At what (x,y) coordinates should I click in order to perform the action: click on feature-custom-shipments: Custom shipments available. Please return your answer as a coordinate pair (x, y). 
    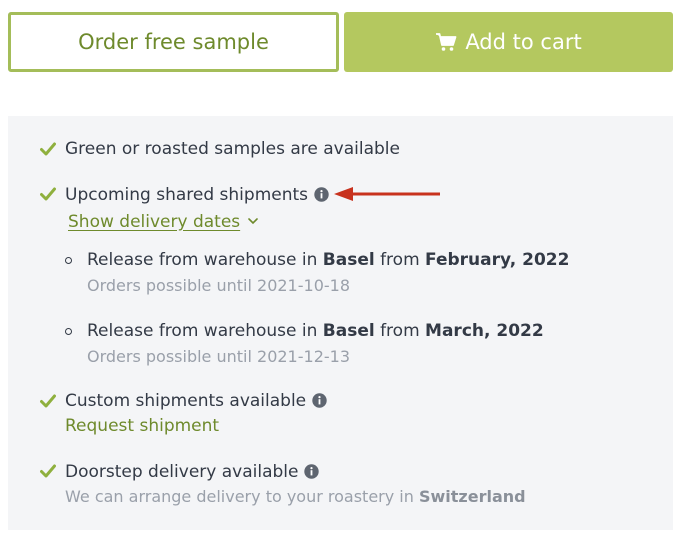
    Looking at the image, I should click on (196, 401).